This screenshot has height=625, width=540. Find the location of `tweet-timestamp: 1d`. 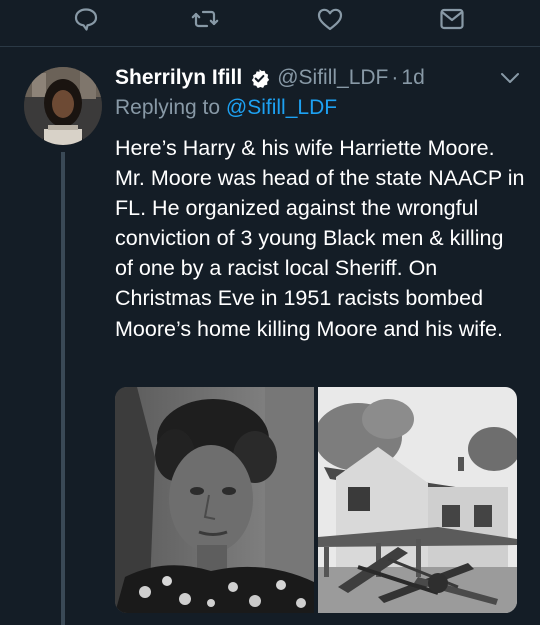

tweet-timestamp: 1d is located at coordinates (412, 78).